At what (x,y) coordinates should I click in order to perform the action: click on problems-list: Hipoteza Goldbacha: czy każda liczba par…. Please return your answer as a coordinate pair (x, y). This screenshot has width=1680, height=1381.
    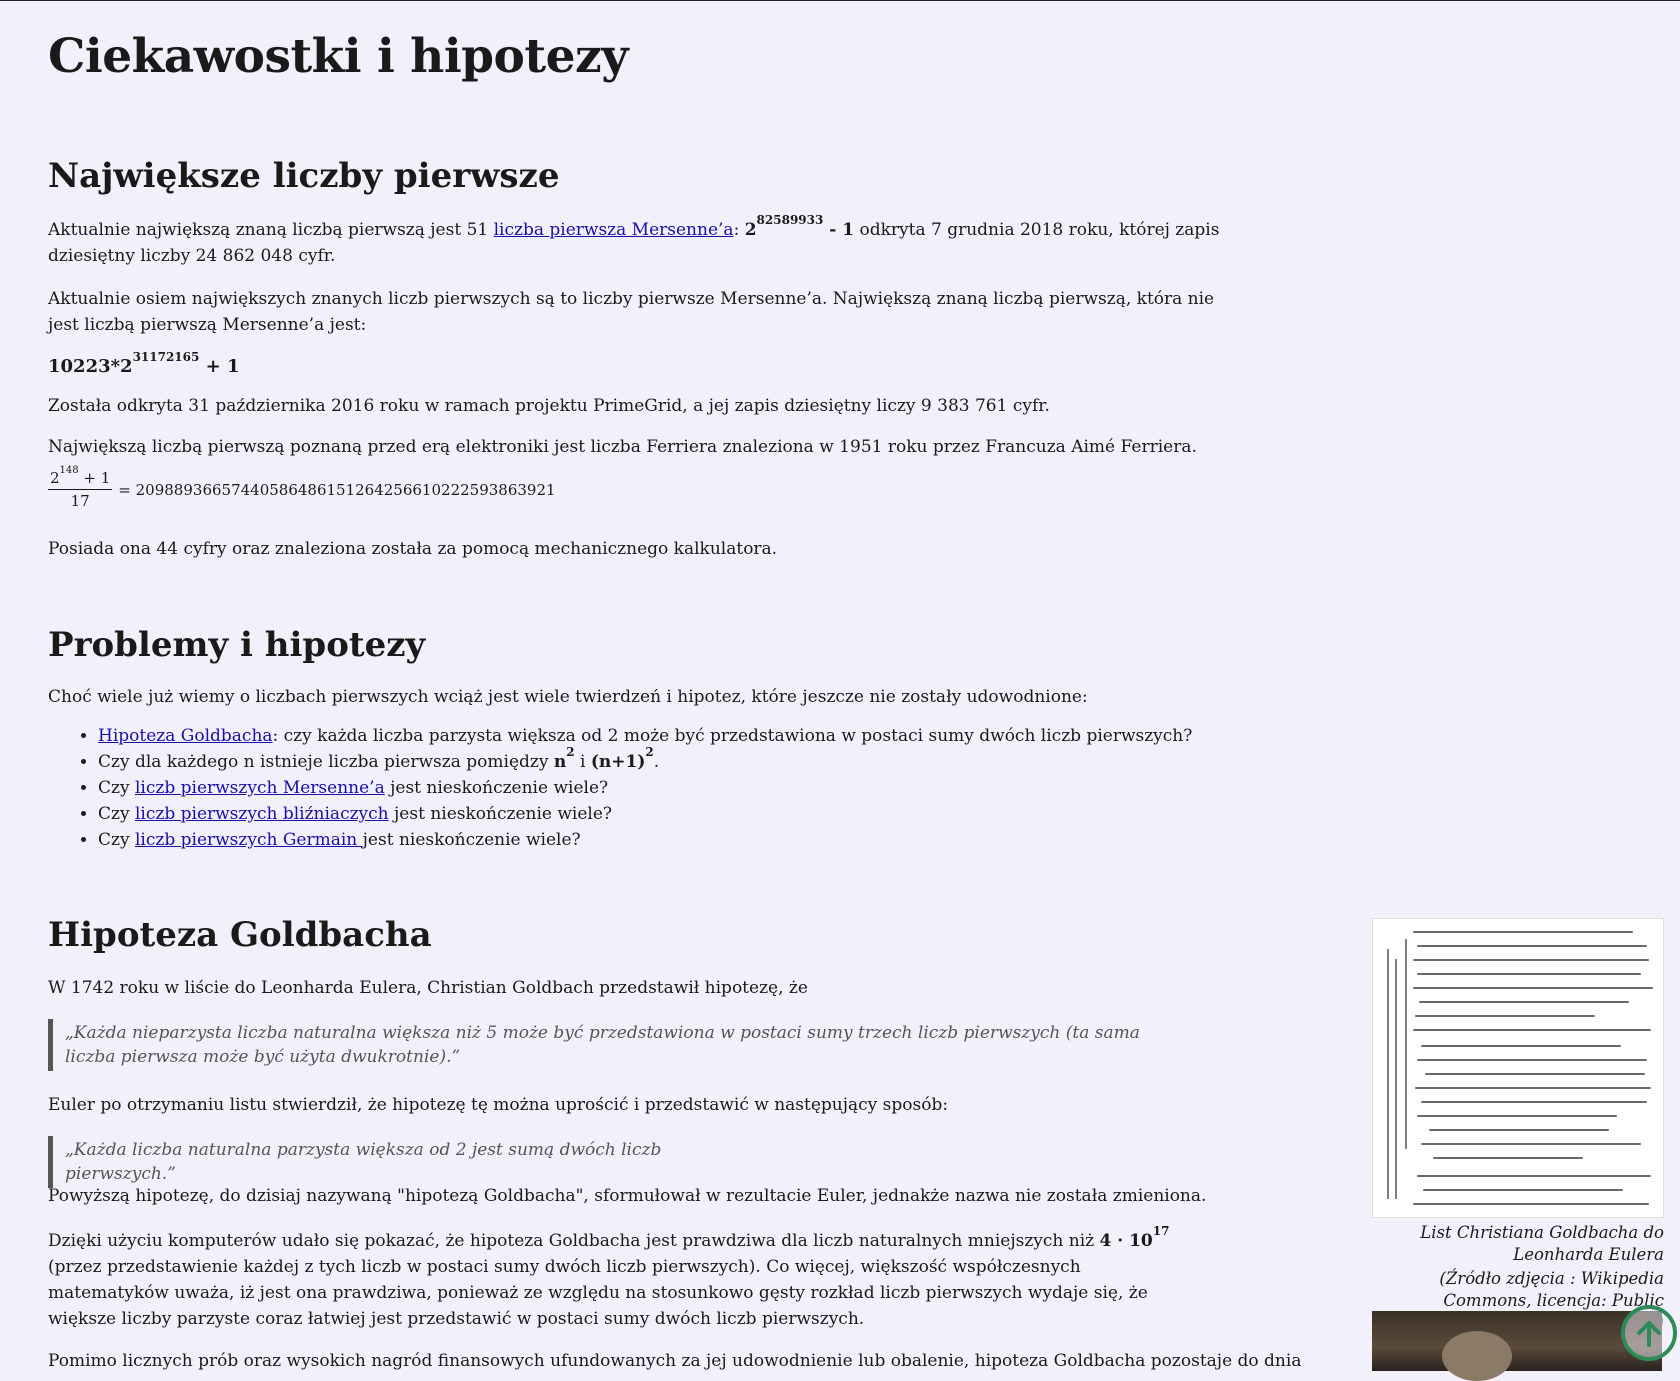
    Looking at the image, I should click on (648, 788).